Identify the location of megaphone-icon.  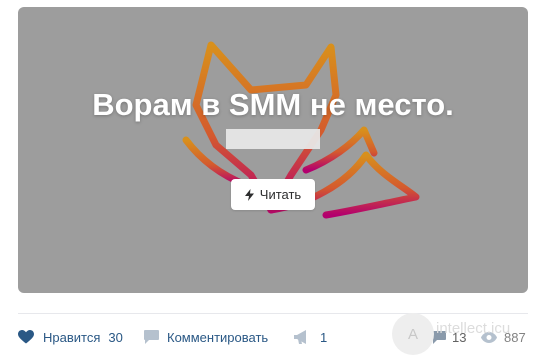
(300, 337).